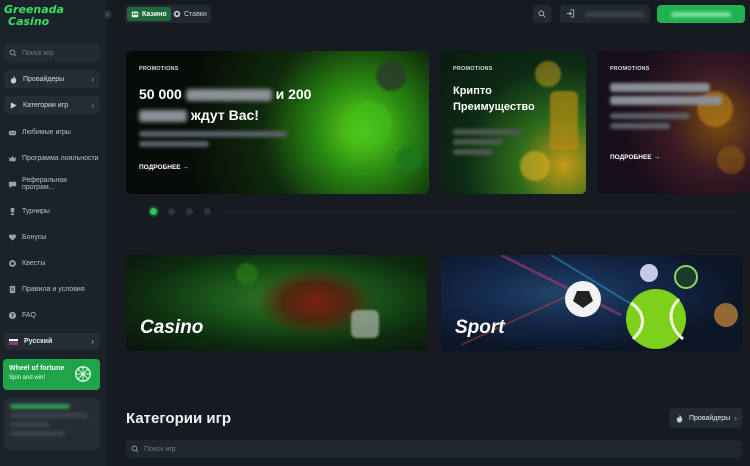  Describe the element at coordinates (12, 184) in the screenshot. I see `chat-icon` at that location.